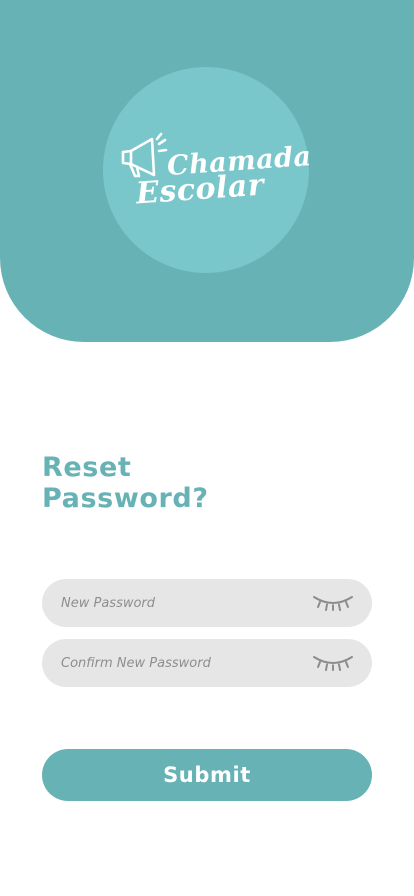 The image size is (414, 896). I want to click on confirm-password-input, so click(172, 663).